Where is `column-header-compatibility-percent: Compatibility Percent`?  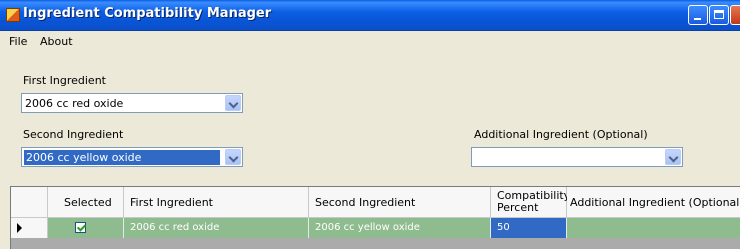 column-header-compatibility-percent: Compatibility Percent is located at coordinates (530, 202).